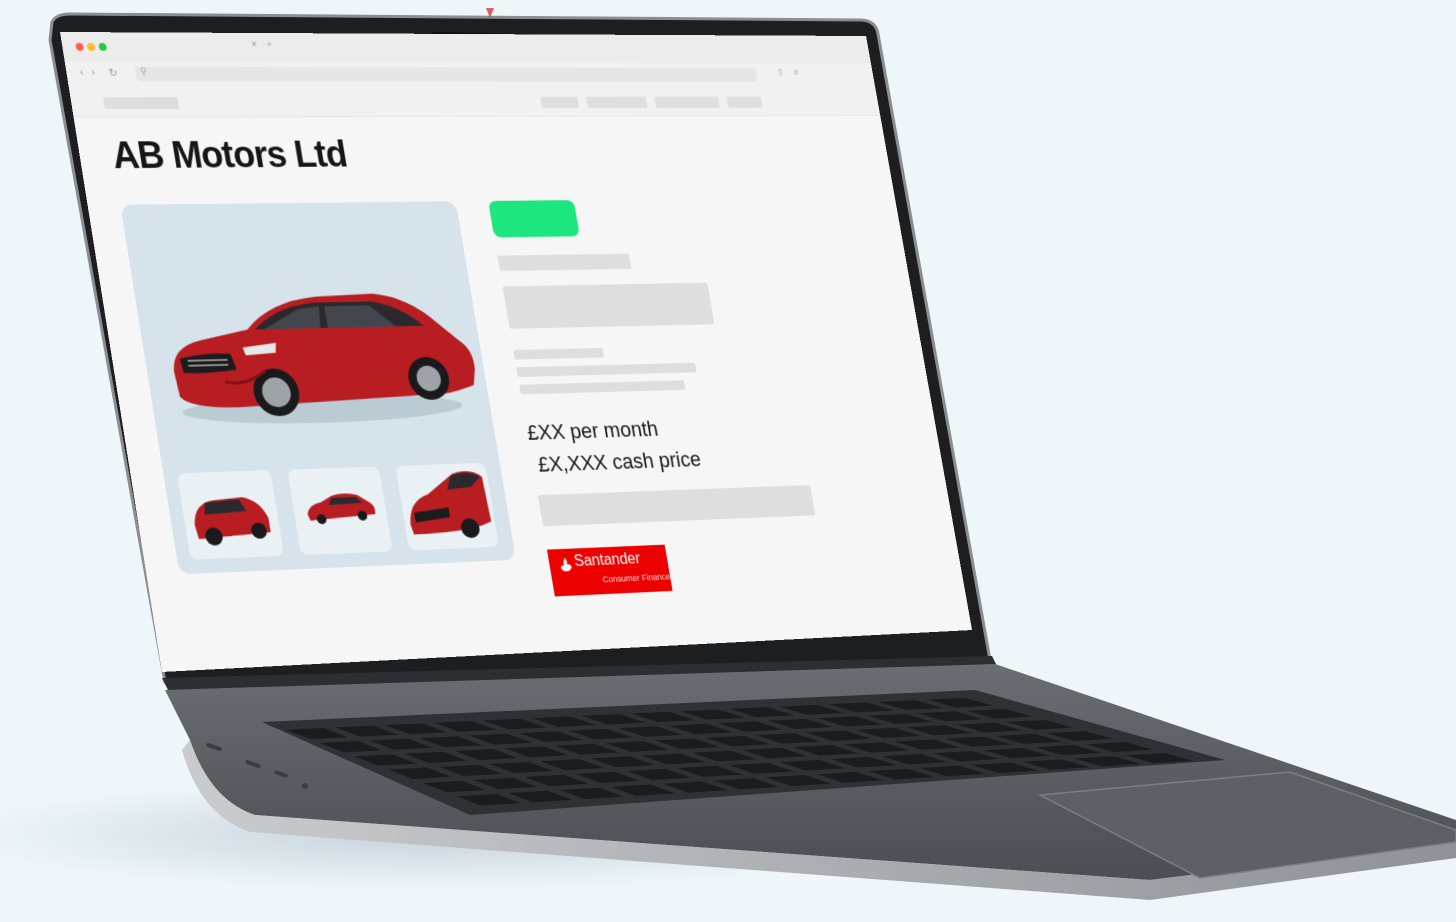 Image resolution: width=1456 pixels, height=922 pixels. I want to click on car-gallery, so click(318, 388).